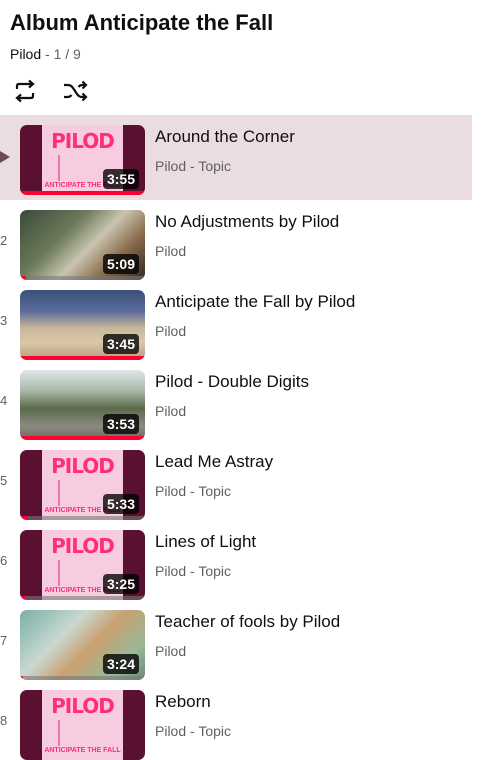  I want to click on playlist-item: 4 3:53 Pilod - Double Digits Pilod, so click(236, 400).